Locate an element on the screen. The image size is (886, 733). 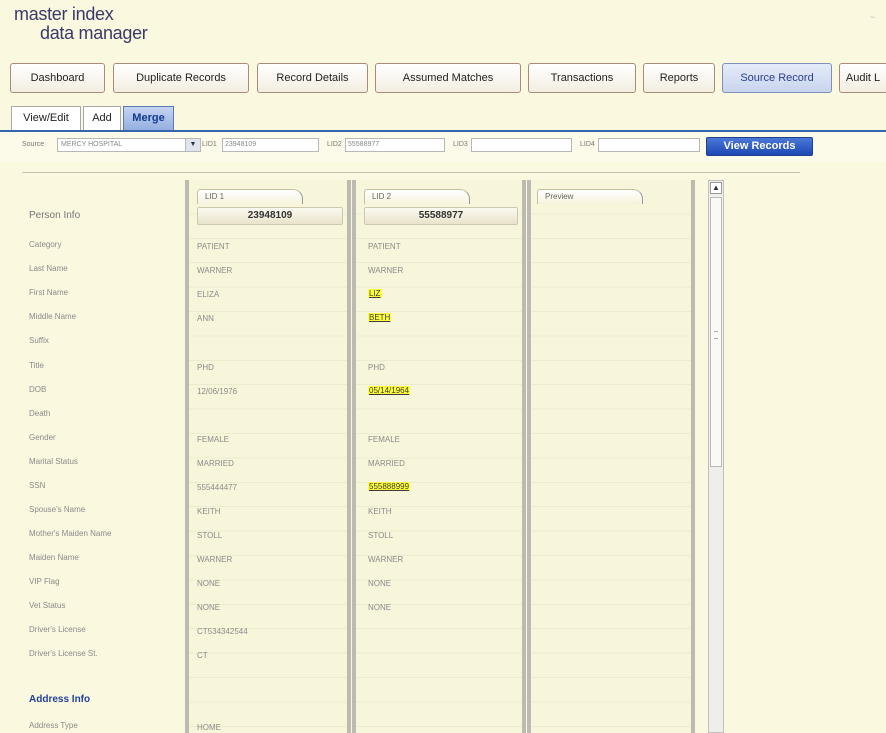
view-records-button: View Records is located at coordinates (759, 146).